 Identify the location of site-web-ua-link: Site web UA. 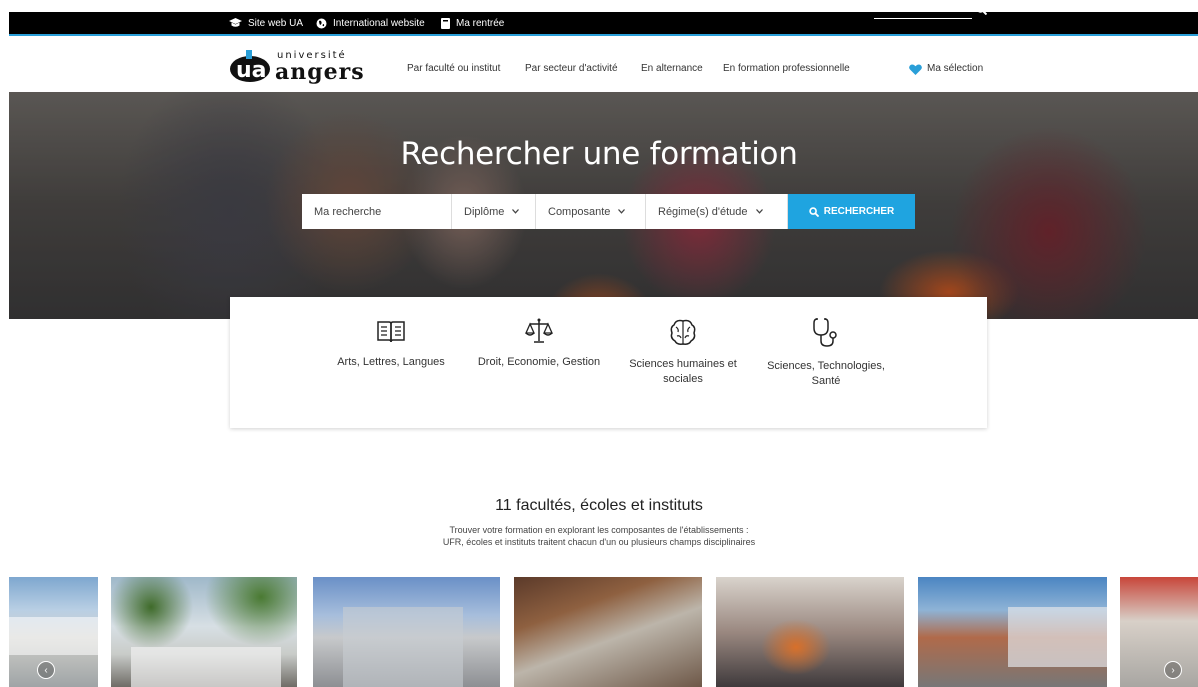
(266, 23).